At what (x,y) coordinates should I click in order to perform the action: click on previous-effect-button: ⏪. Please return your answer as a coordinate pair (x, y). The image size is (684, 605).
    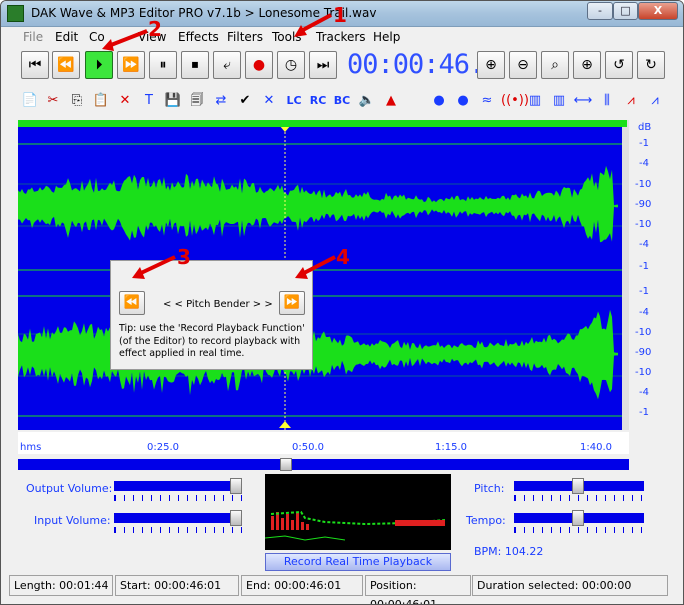
    Looking at the image, I should click on (132, 303).